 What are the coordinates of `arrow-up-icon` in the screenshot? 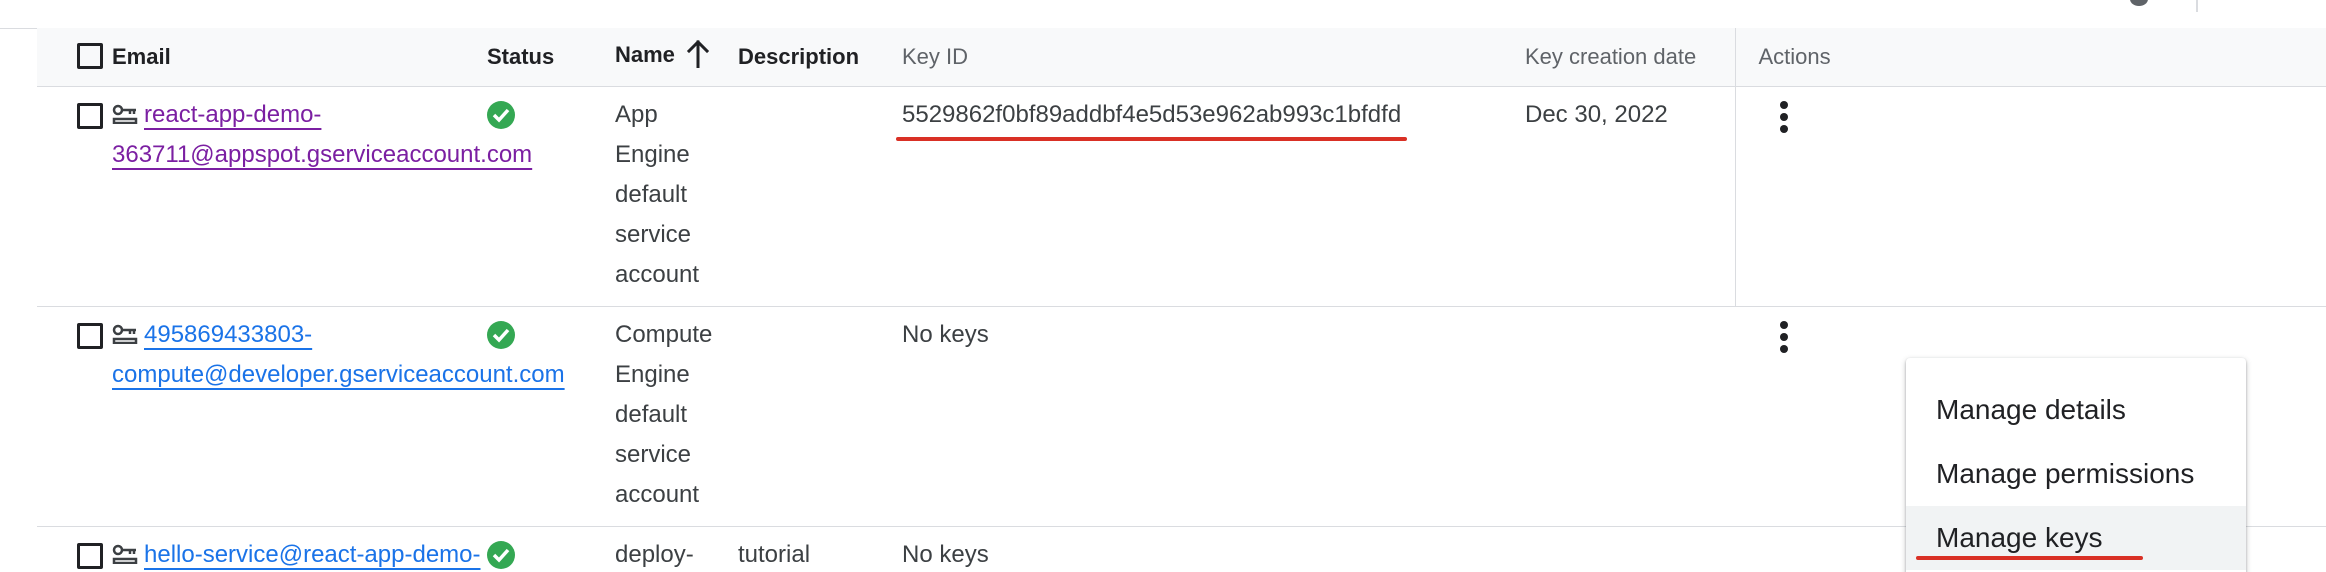 It's located at (698, 56).